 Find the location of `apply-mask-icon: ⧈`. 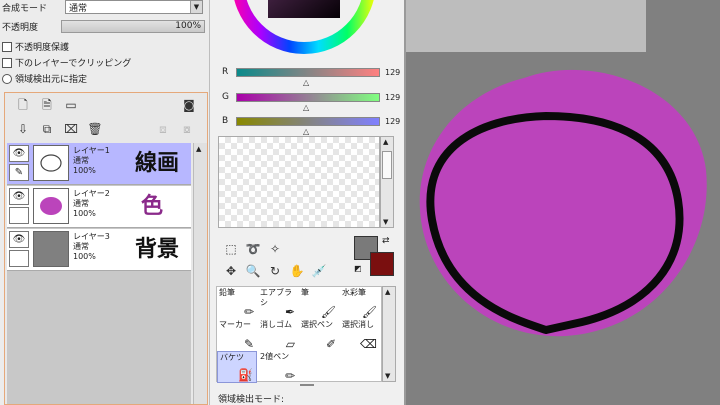

apply-mask-icon: ⧈ is located at coordinates (163, 129).